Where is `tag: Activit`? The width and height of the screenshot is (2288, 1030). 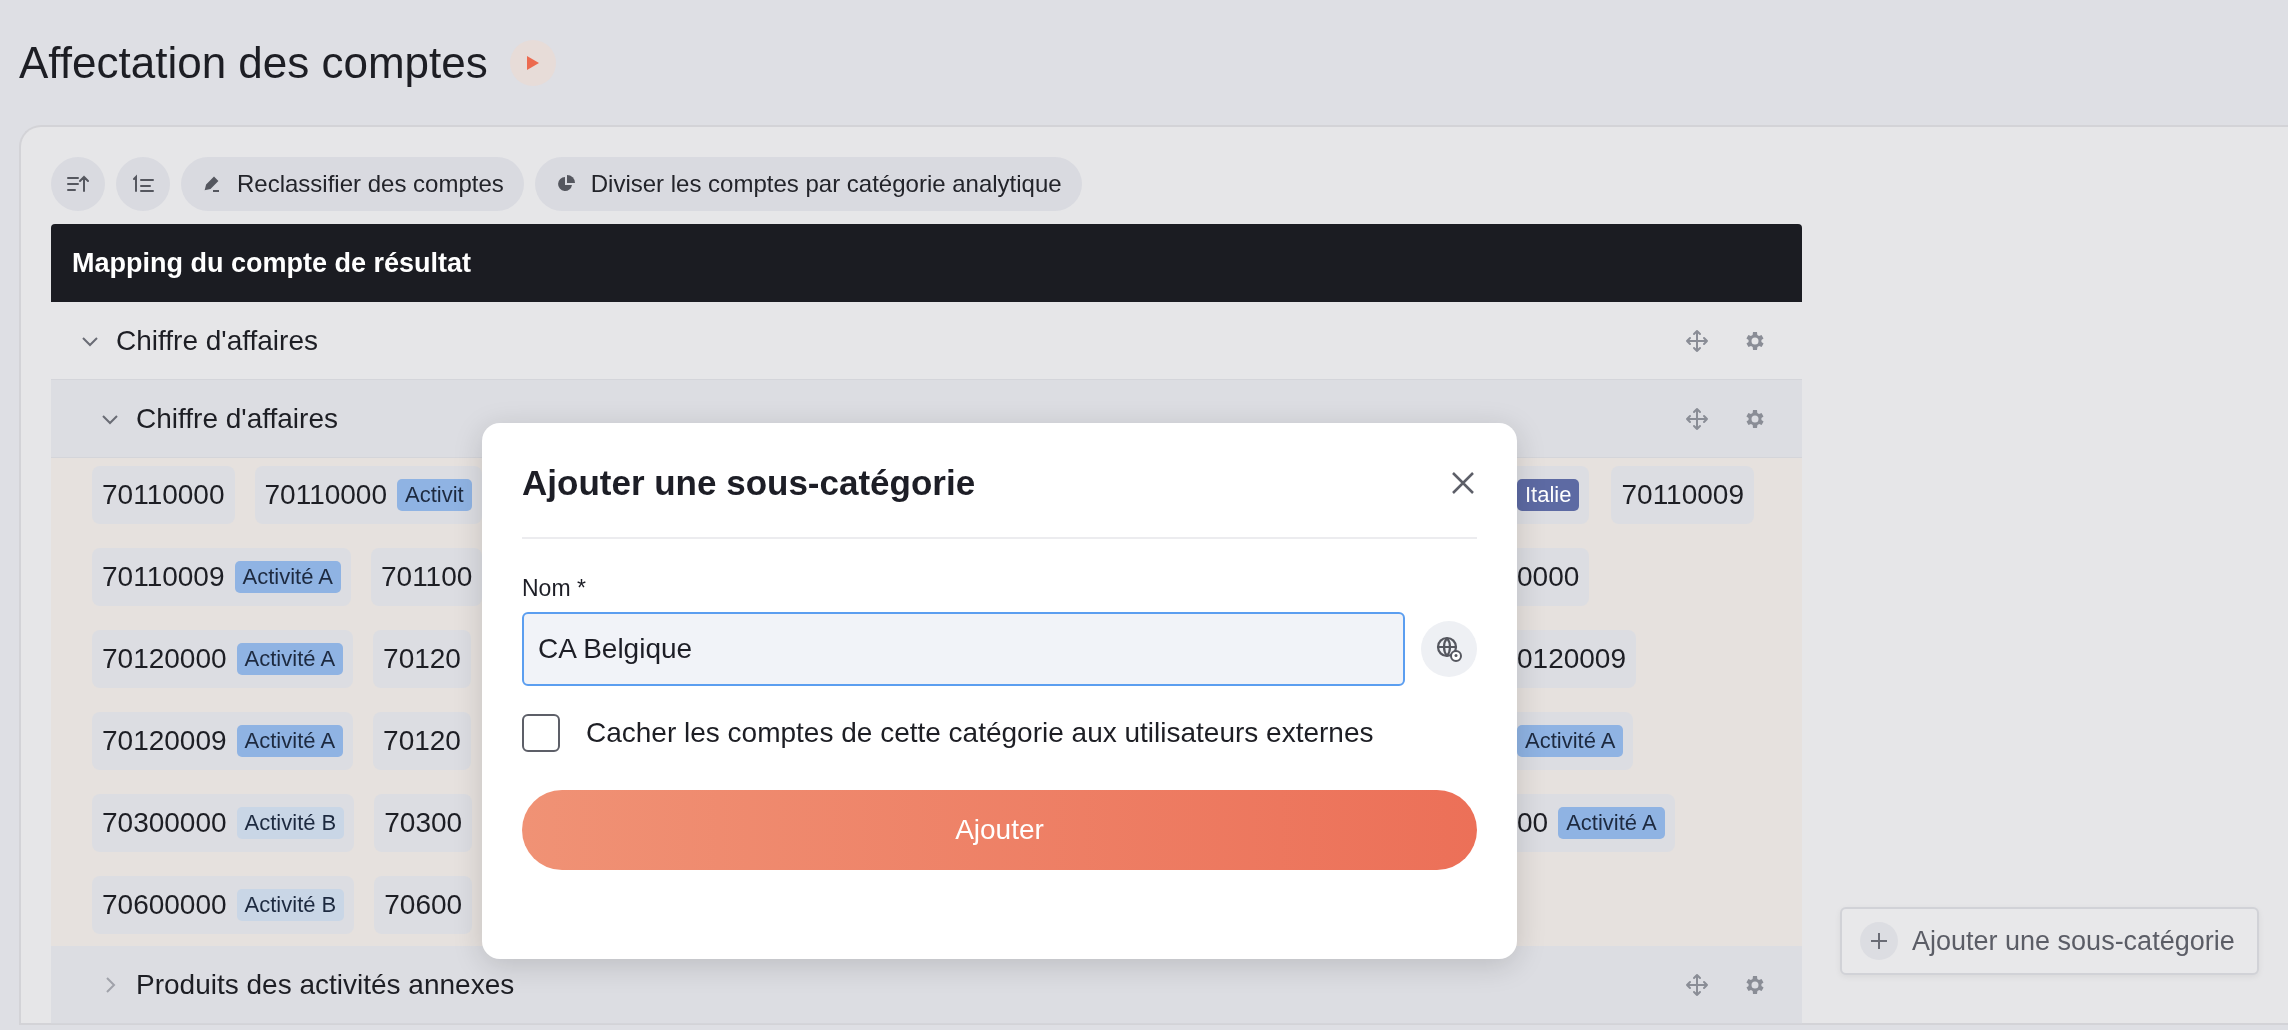
tag: Activit is located at coordinates (434, 495).